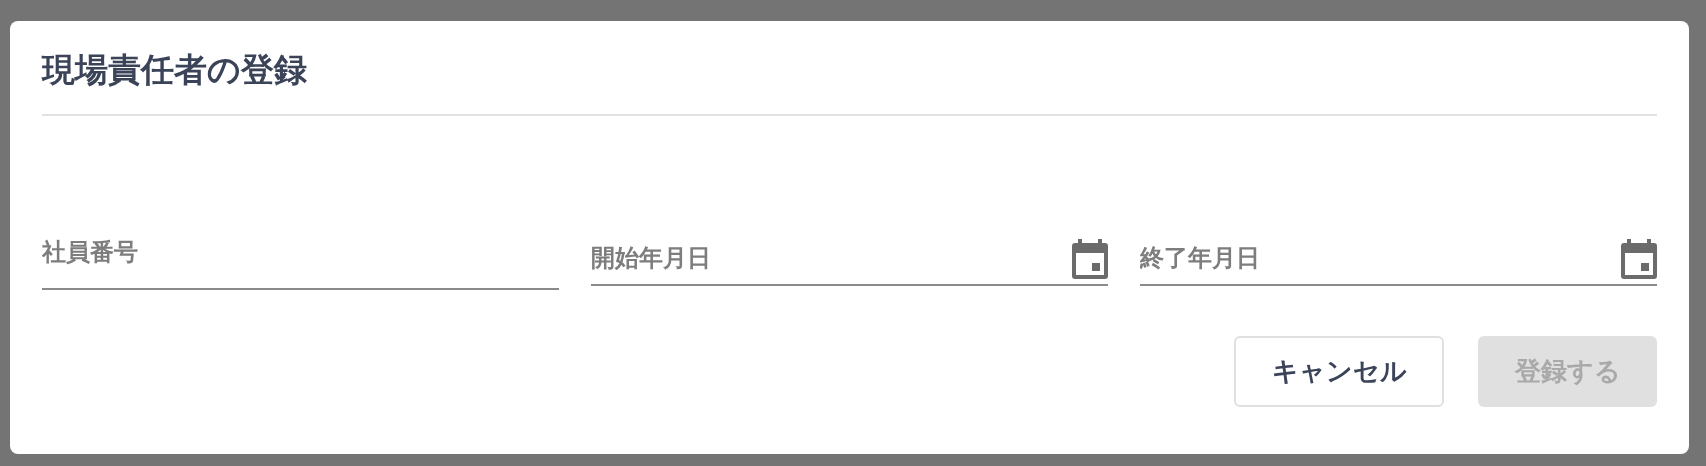  What do you see at coordinates (175, 70) in the screenshot?
I see `dialog-title: 現場責任者の登録` at bounding box center [175, 70].